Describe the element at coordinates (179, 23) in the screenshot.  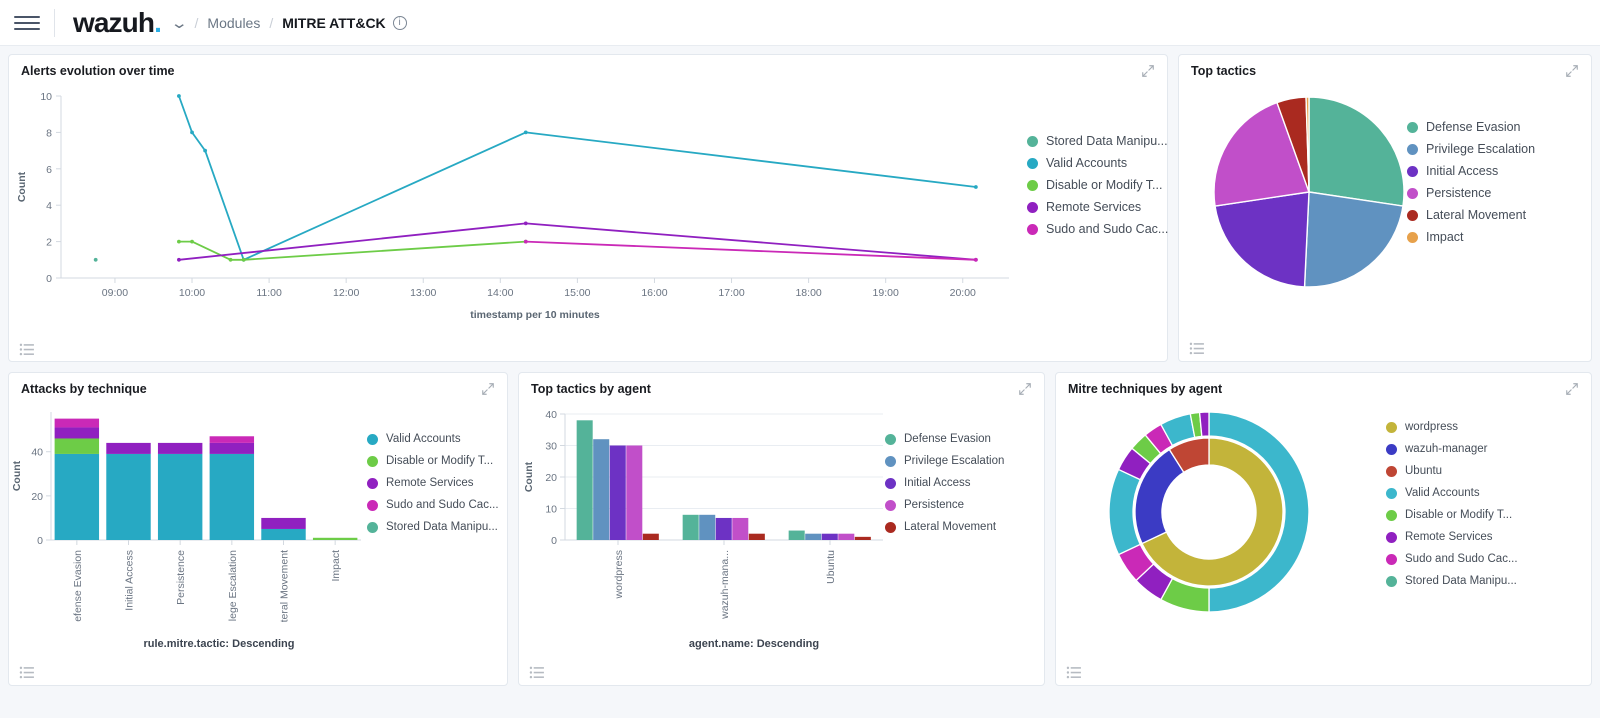
I see `chevron-down-icon: ⌄` at that location.